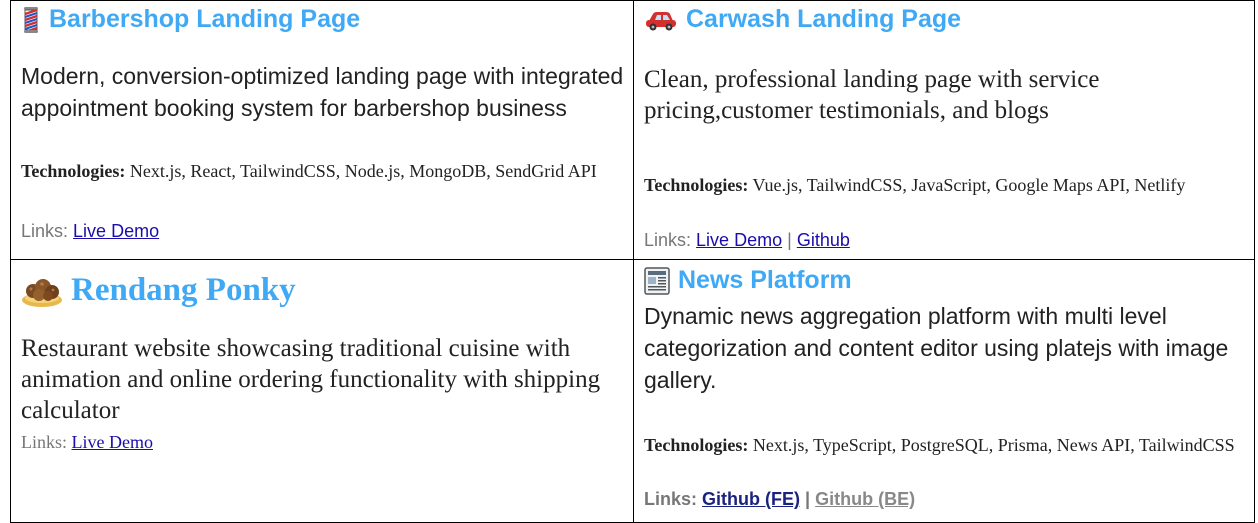 The width and height of the screenshot is (1258, 523). What do you see at coordinates (42, 292) in the screenshot?
I see `rendang-dish-icon` at bounding box center [42, 292].